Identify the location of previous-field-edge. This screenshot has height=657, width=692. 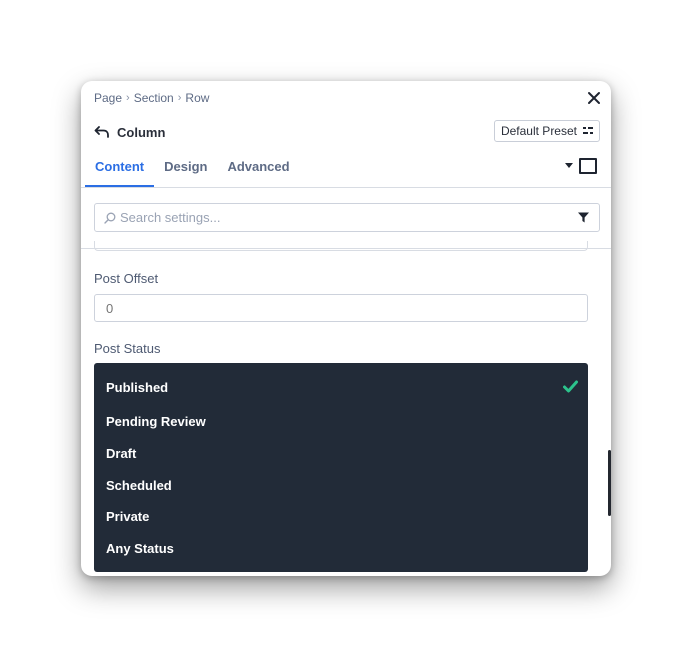
(341, 246).